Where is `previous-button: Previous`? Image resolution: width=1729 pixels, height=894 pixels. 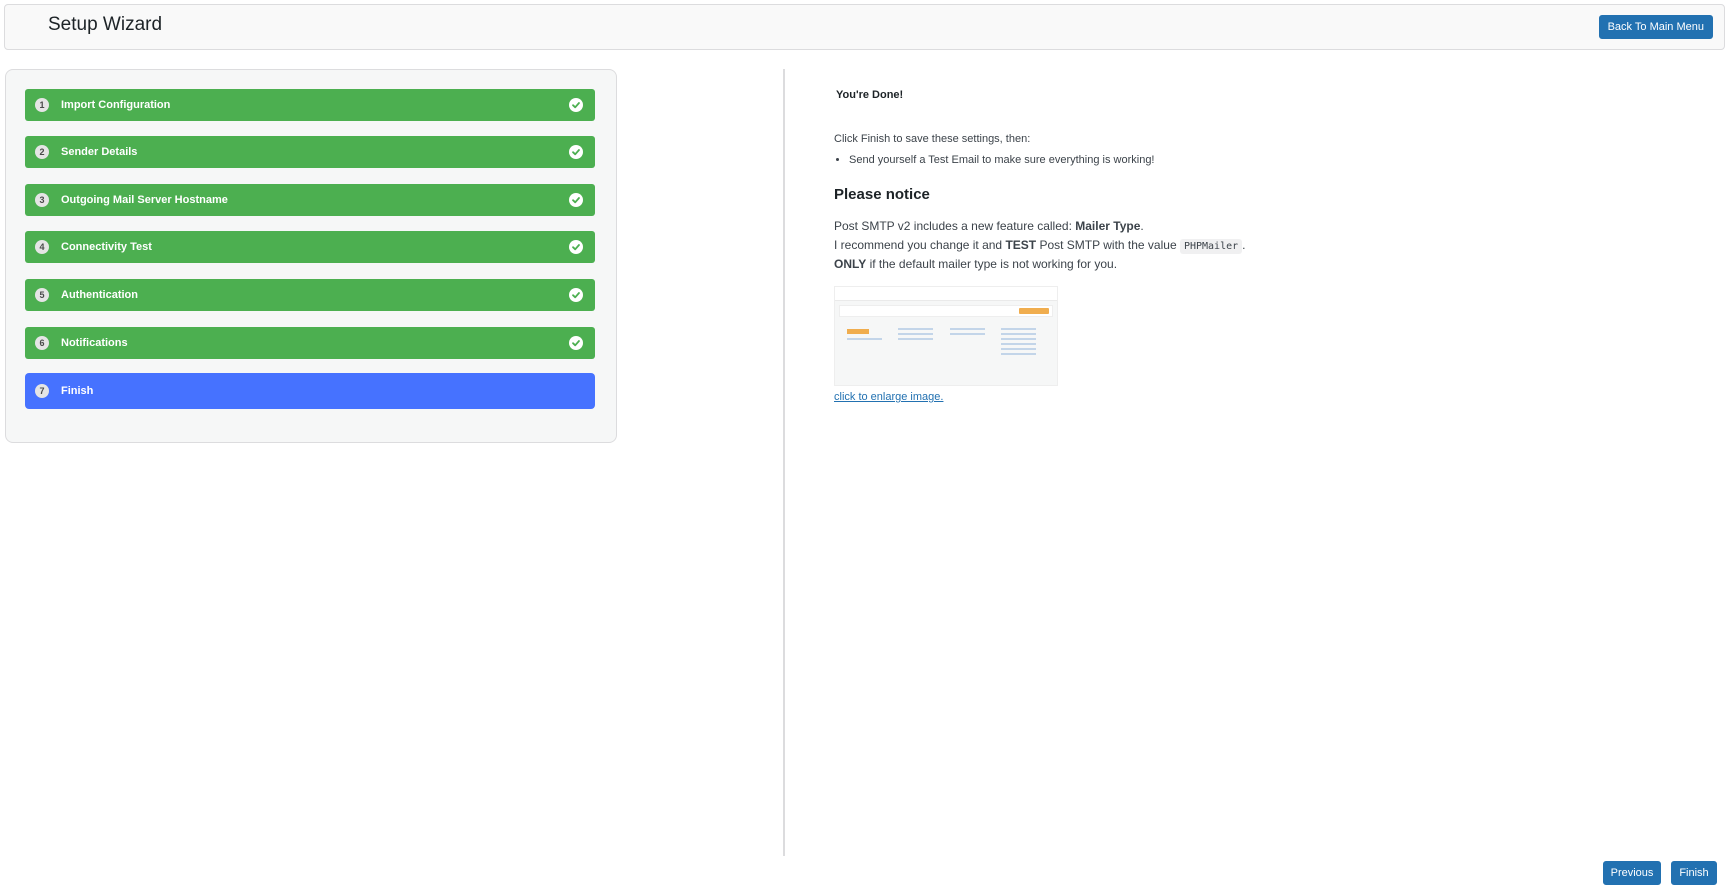 previous-button: Previous is located at coordinates (1632, 873).